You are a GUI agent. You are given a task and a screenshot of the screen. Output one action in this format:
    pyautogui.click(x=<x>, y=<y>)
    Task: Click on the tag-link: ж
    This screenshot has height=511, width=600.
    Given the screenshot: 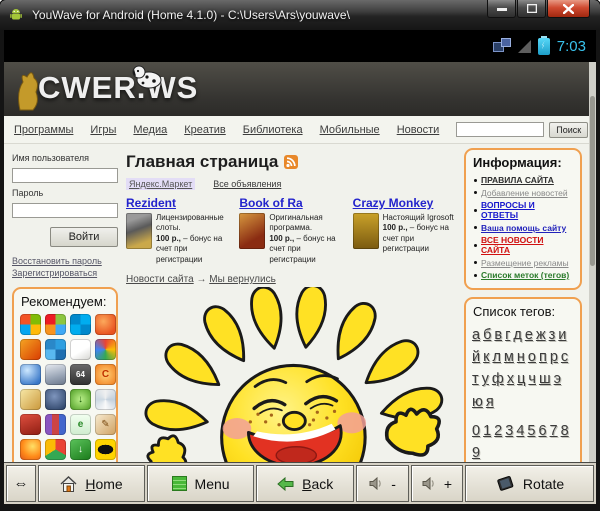 What is the action you would take?
    pyautogui.click(x=541, y=335)
    